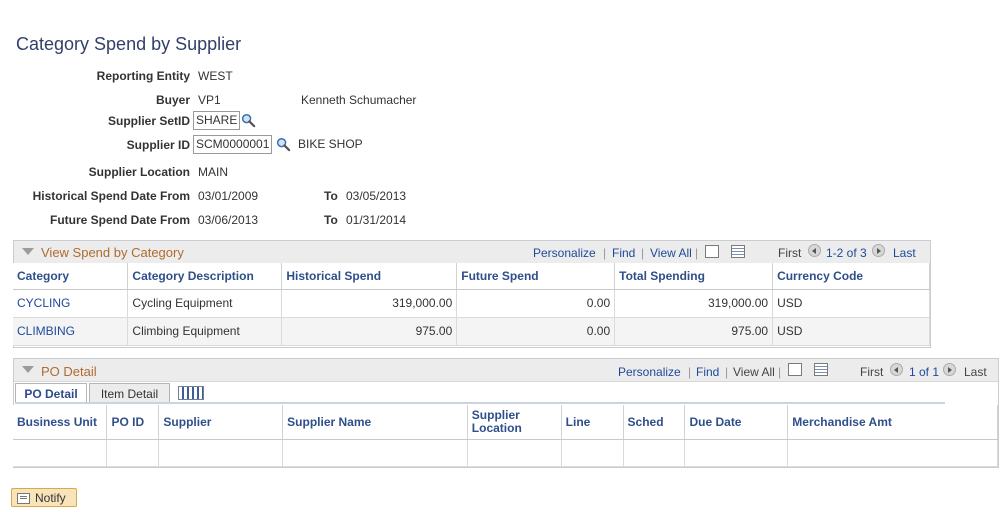  Describe the element at coordinates (60, 422) in the screenshot. I see `column-header: Business Unit` at that location.